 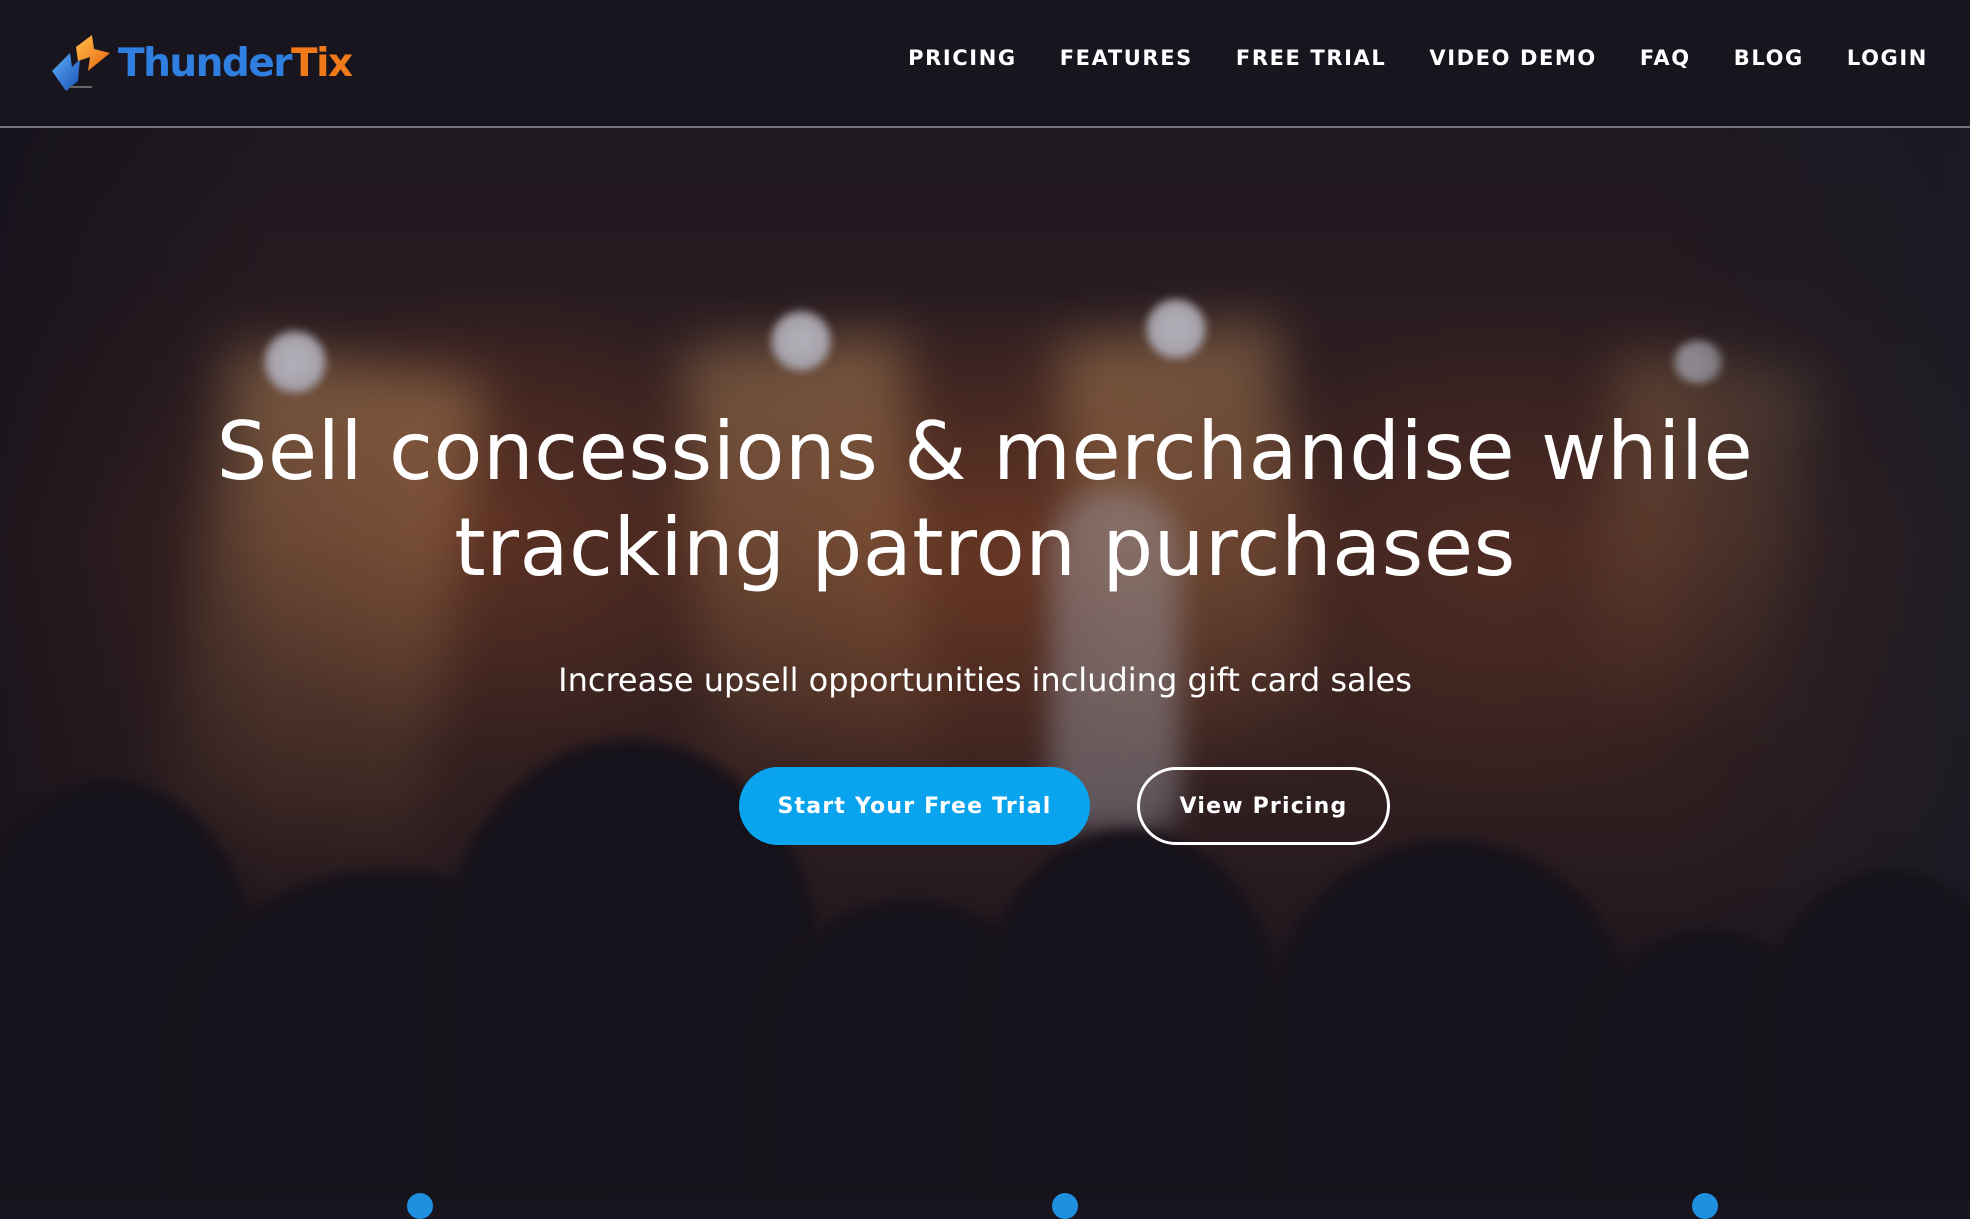 What do you see at coordinates (1263, 806) in the screenshot?
I see `view-pricing-button: View Pricing` at bounding box center [1263, 806].